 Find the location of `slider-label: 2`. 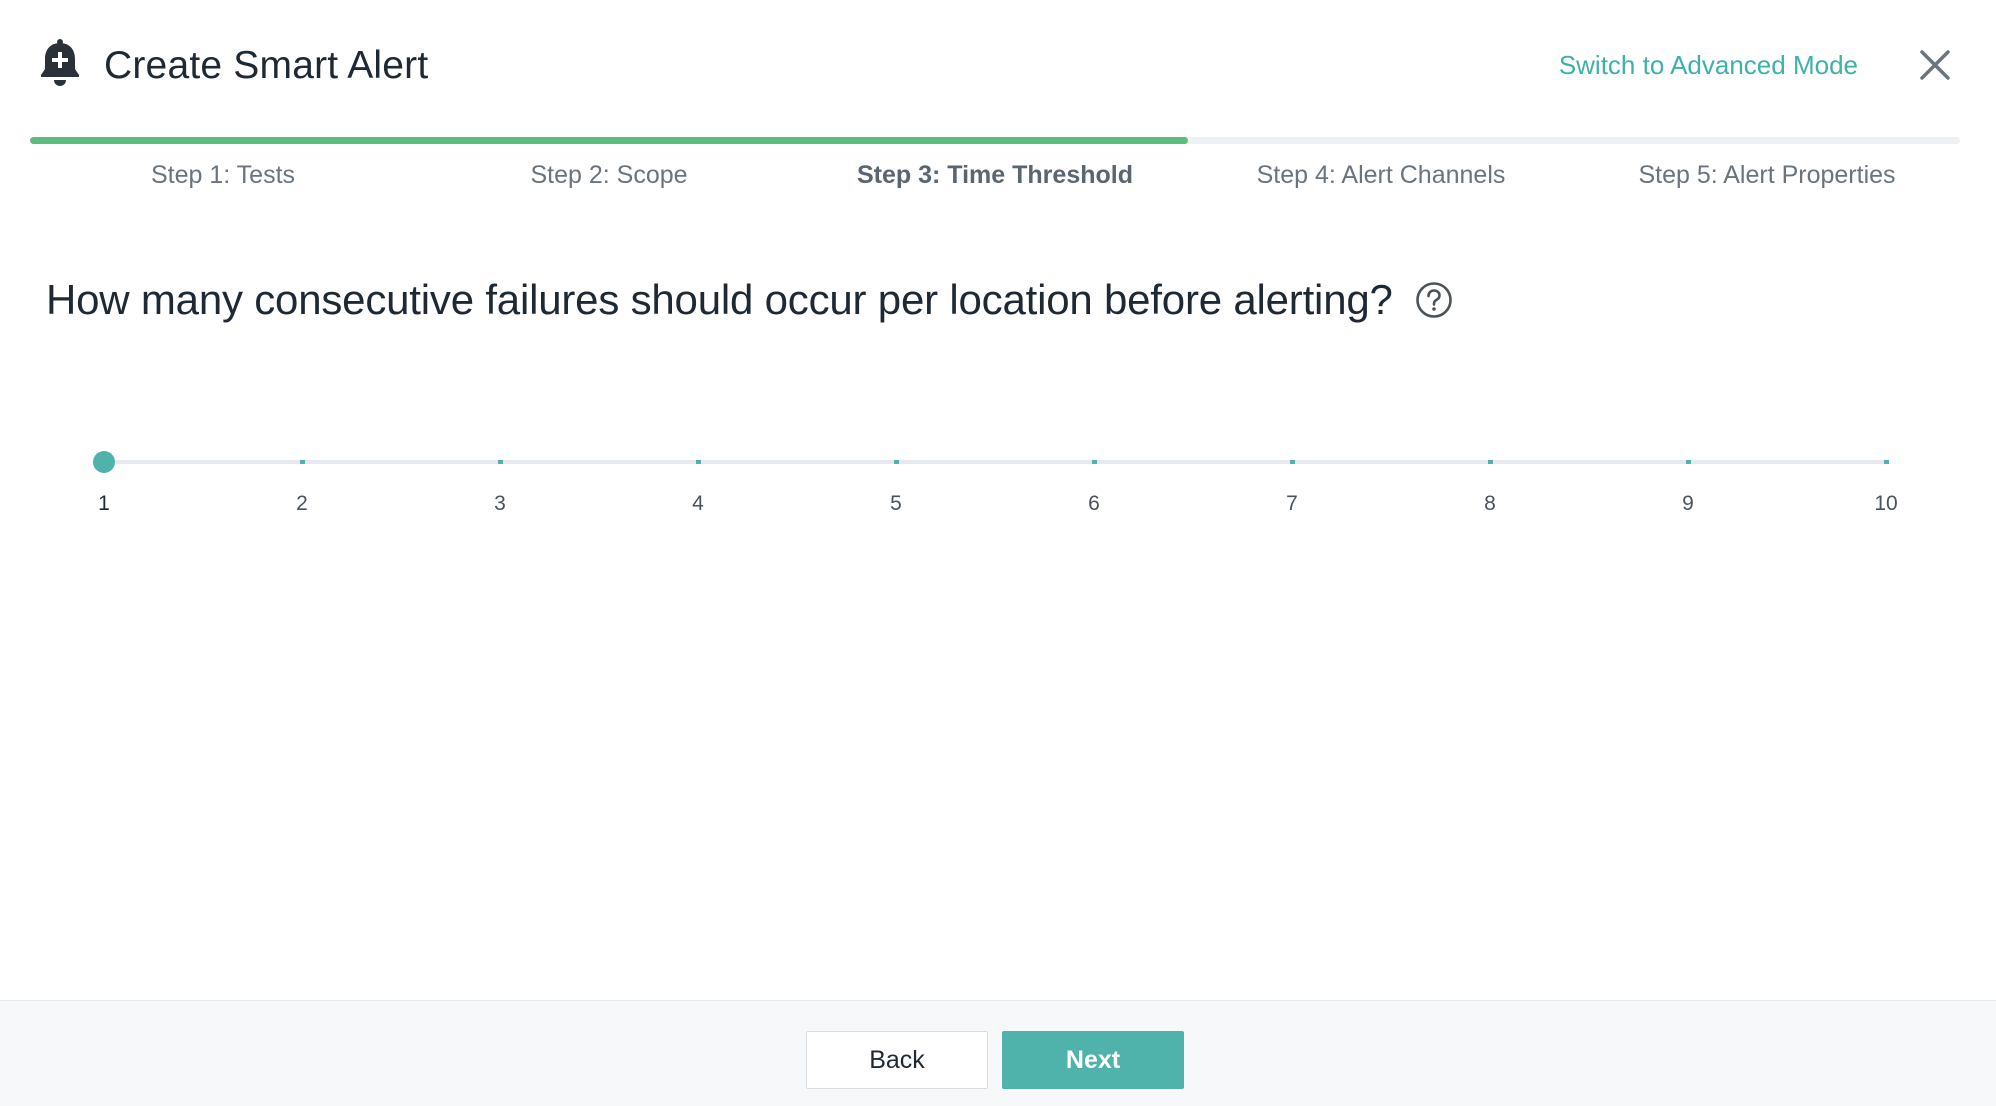

slider-label: 2 is located at coordinates (302, 504).